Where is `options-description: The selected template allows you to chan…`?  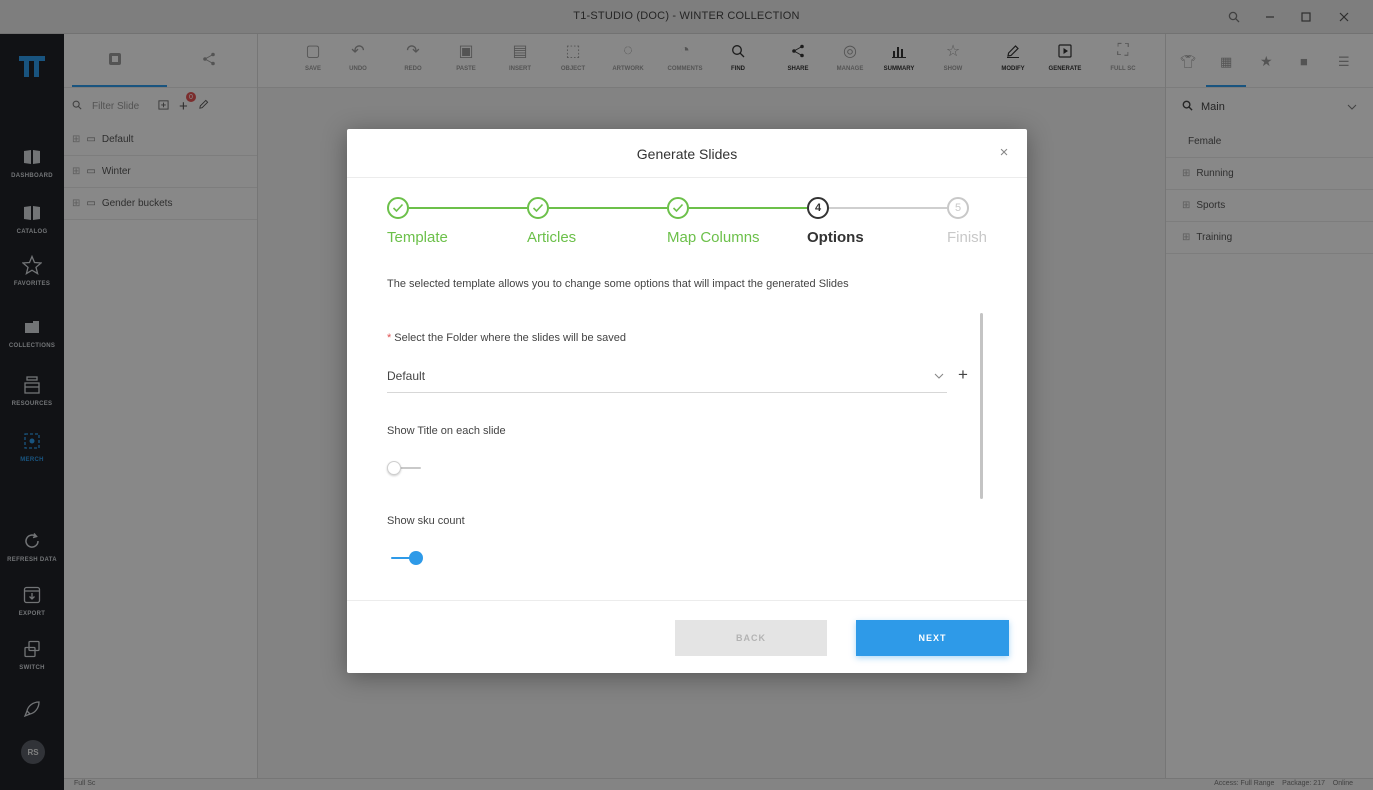
options-description: The selected template allows you to chan… is located at coordinates (618, 284).